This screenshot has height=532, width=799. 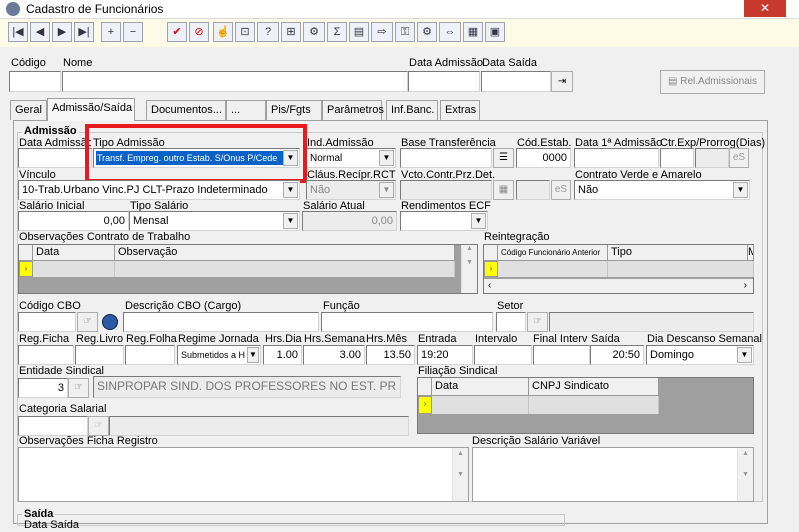 What do you see at coordinates (99, 355) in the screenshot?
I see `reg-livro-field` at bounding box center [99, 355].